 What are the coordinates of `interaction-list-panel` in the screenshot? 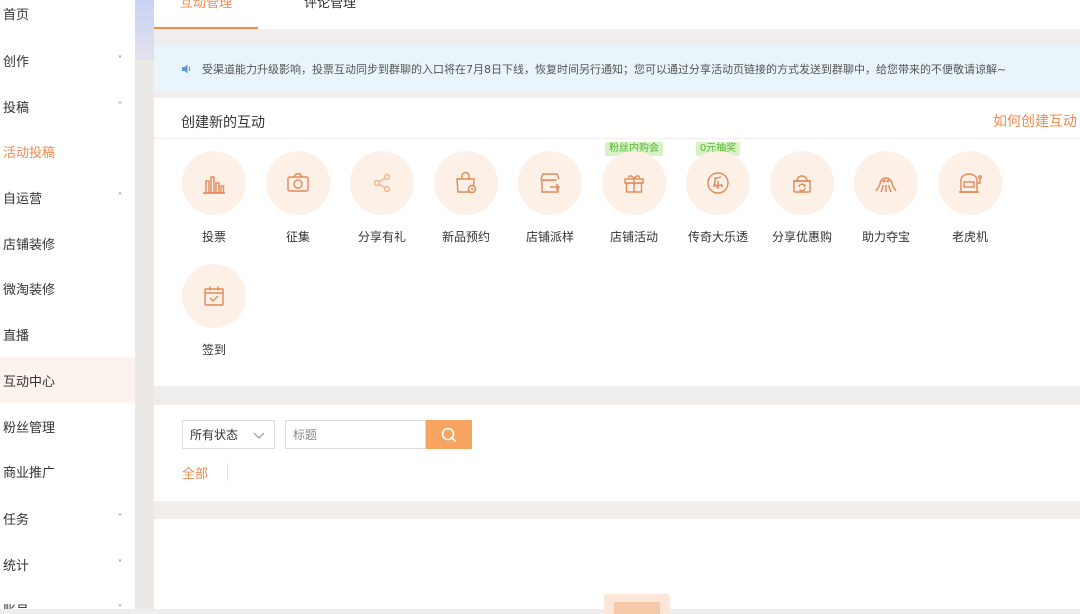 It's located at (617, 566).